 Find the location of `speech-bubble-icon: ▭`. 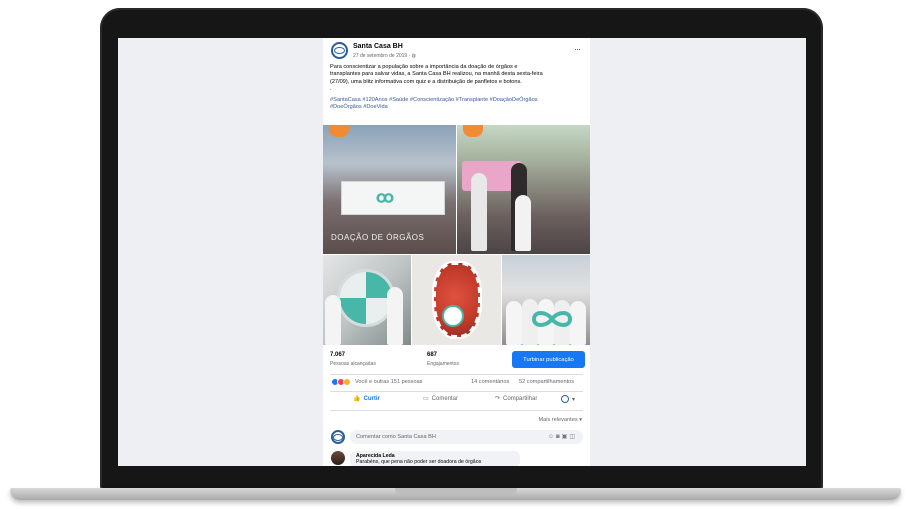

speech-bubble-icon: ▭ is located at coordinates (426, 399).